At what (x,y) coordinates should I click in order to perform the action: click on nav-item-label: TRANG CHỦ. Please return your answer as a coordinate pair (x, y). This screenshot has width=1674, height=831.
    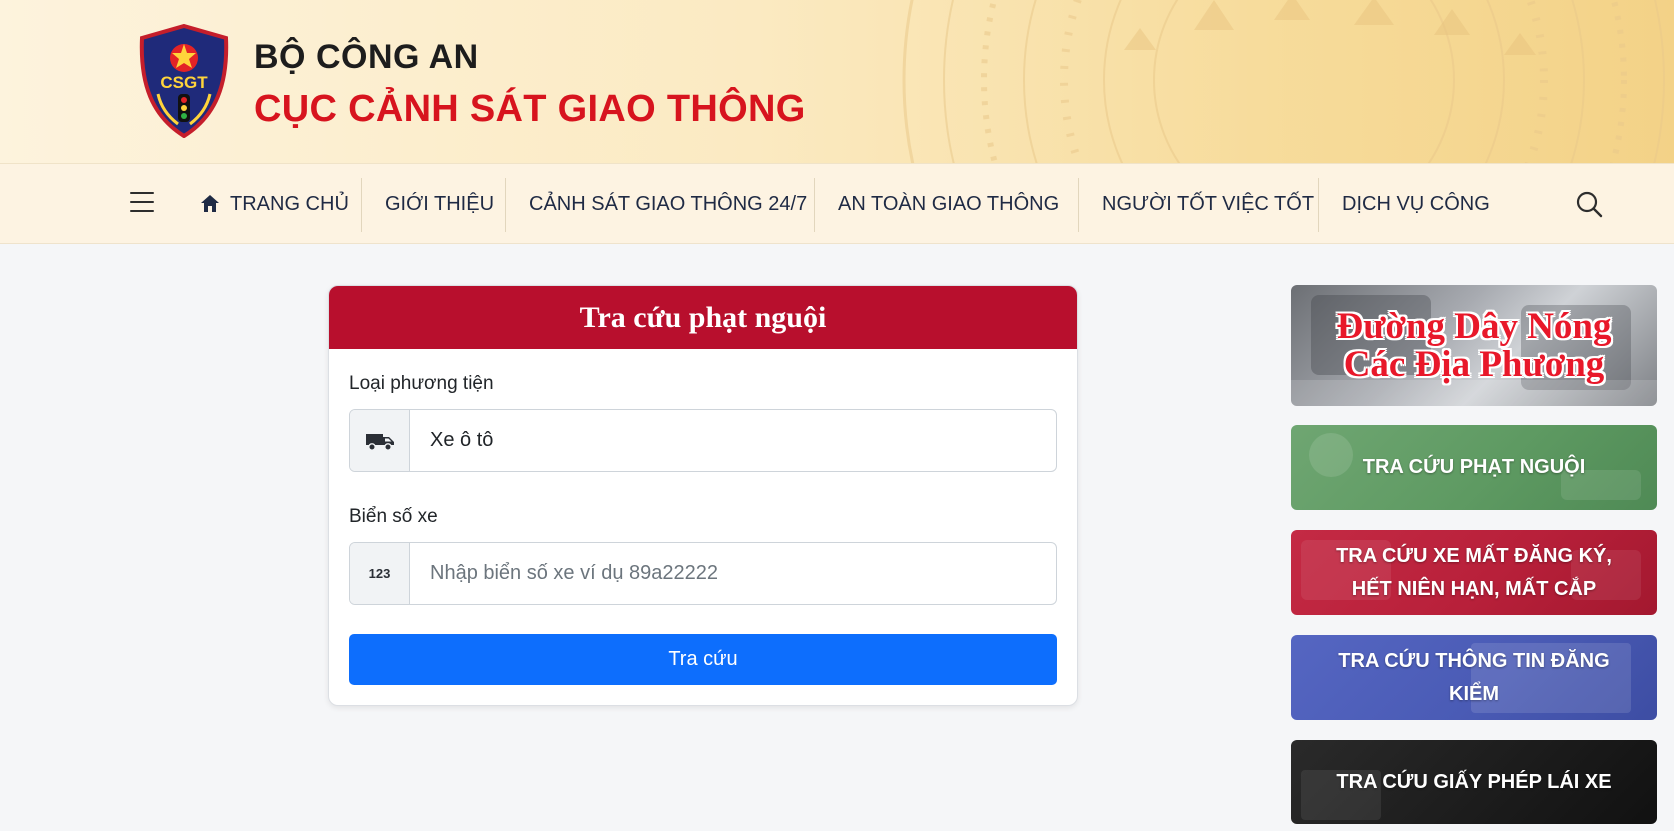
    Looking at the image, I should click on (289, 203).